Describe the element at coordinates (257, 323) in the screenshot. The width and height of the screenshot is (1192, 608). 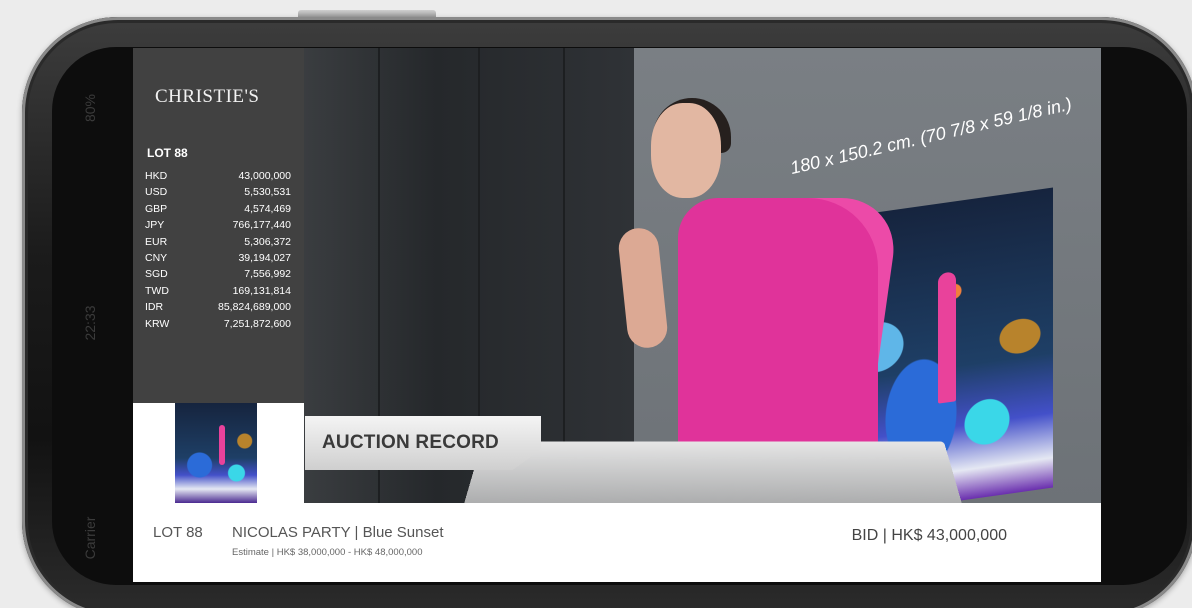
I see `currency-amount: 7,251,872,600` at that location.